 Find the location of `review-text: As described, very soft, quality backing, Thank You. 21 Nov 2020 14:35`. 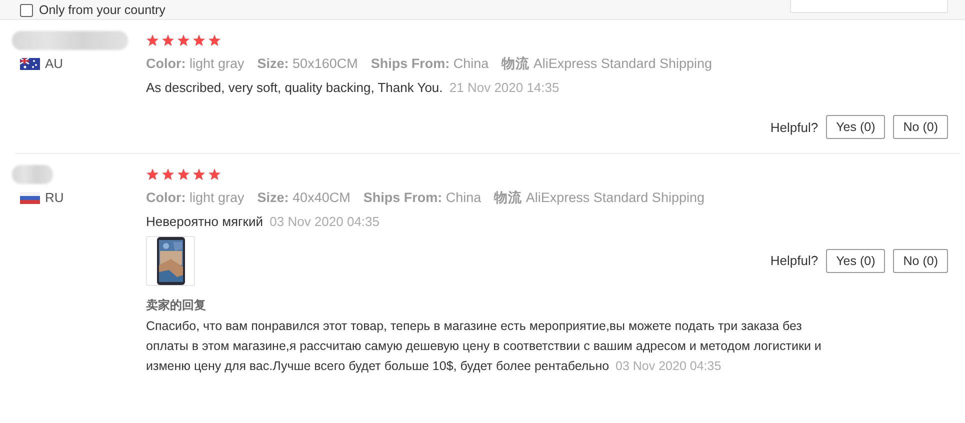

review-text: As described, very soft, quality backing, Thank You. 21 Nov 2020 14:35 is located at coordinates (353, 87).